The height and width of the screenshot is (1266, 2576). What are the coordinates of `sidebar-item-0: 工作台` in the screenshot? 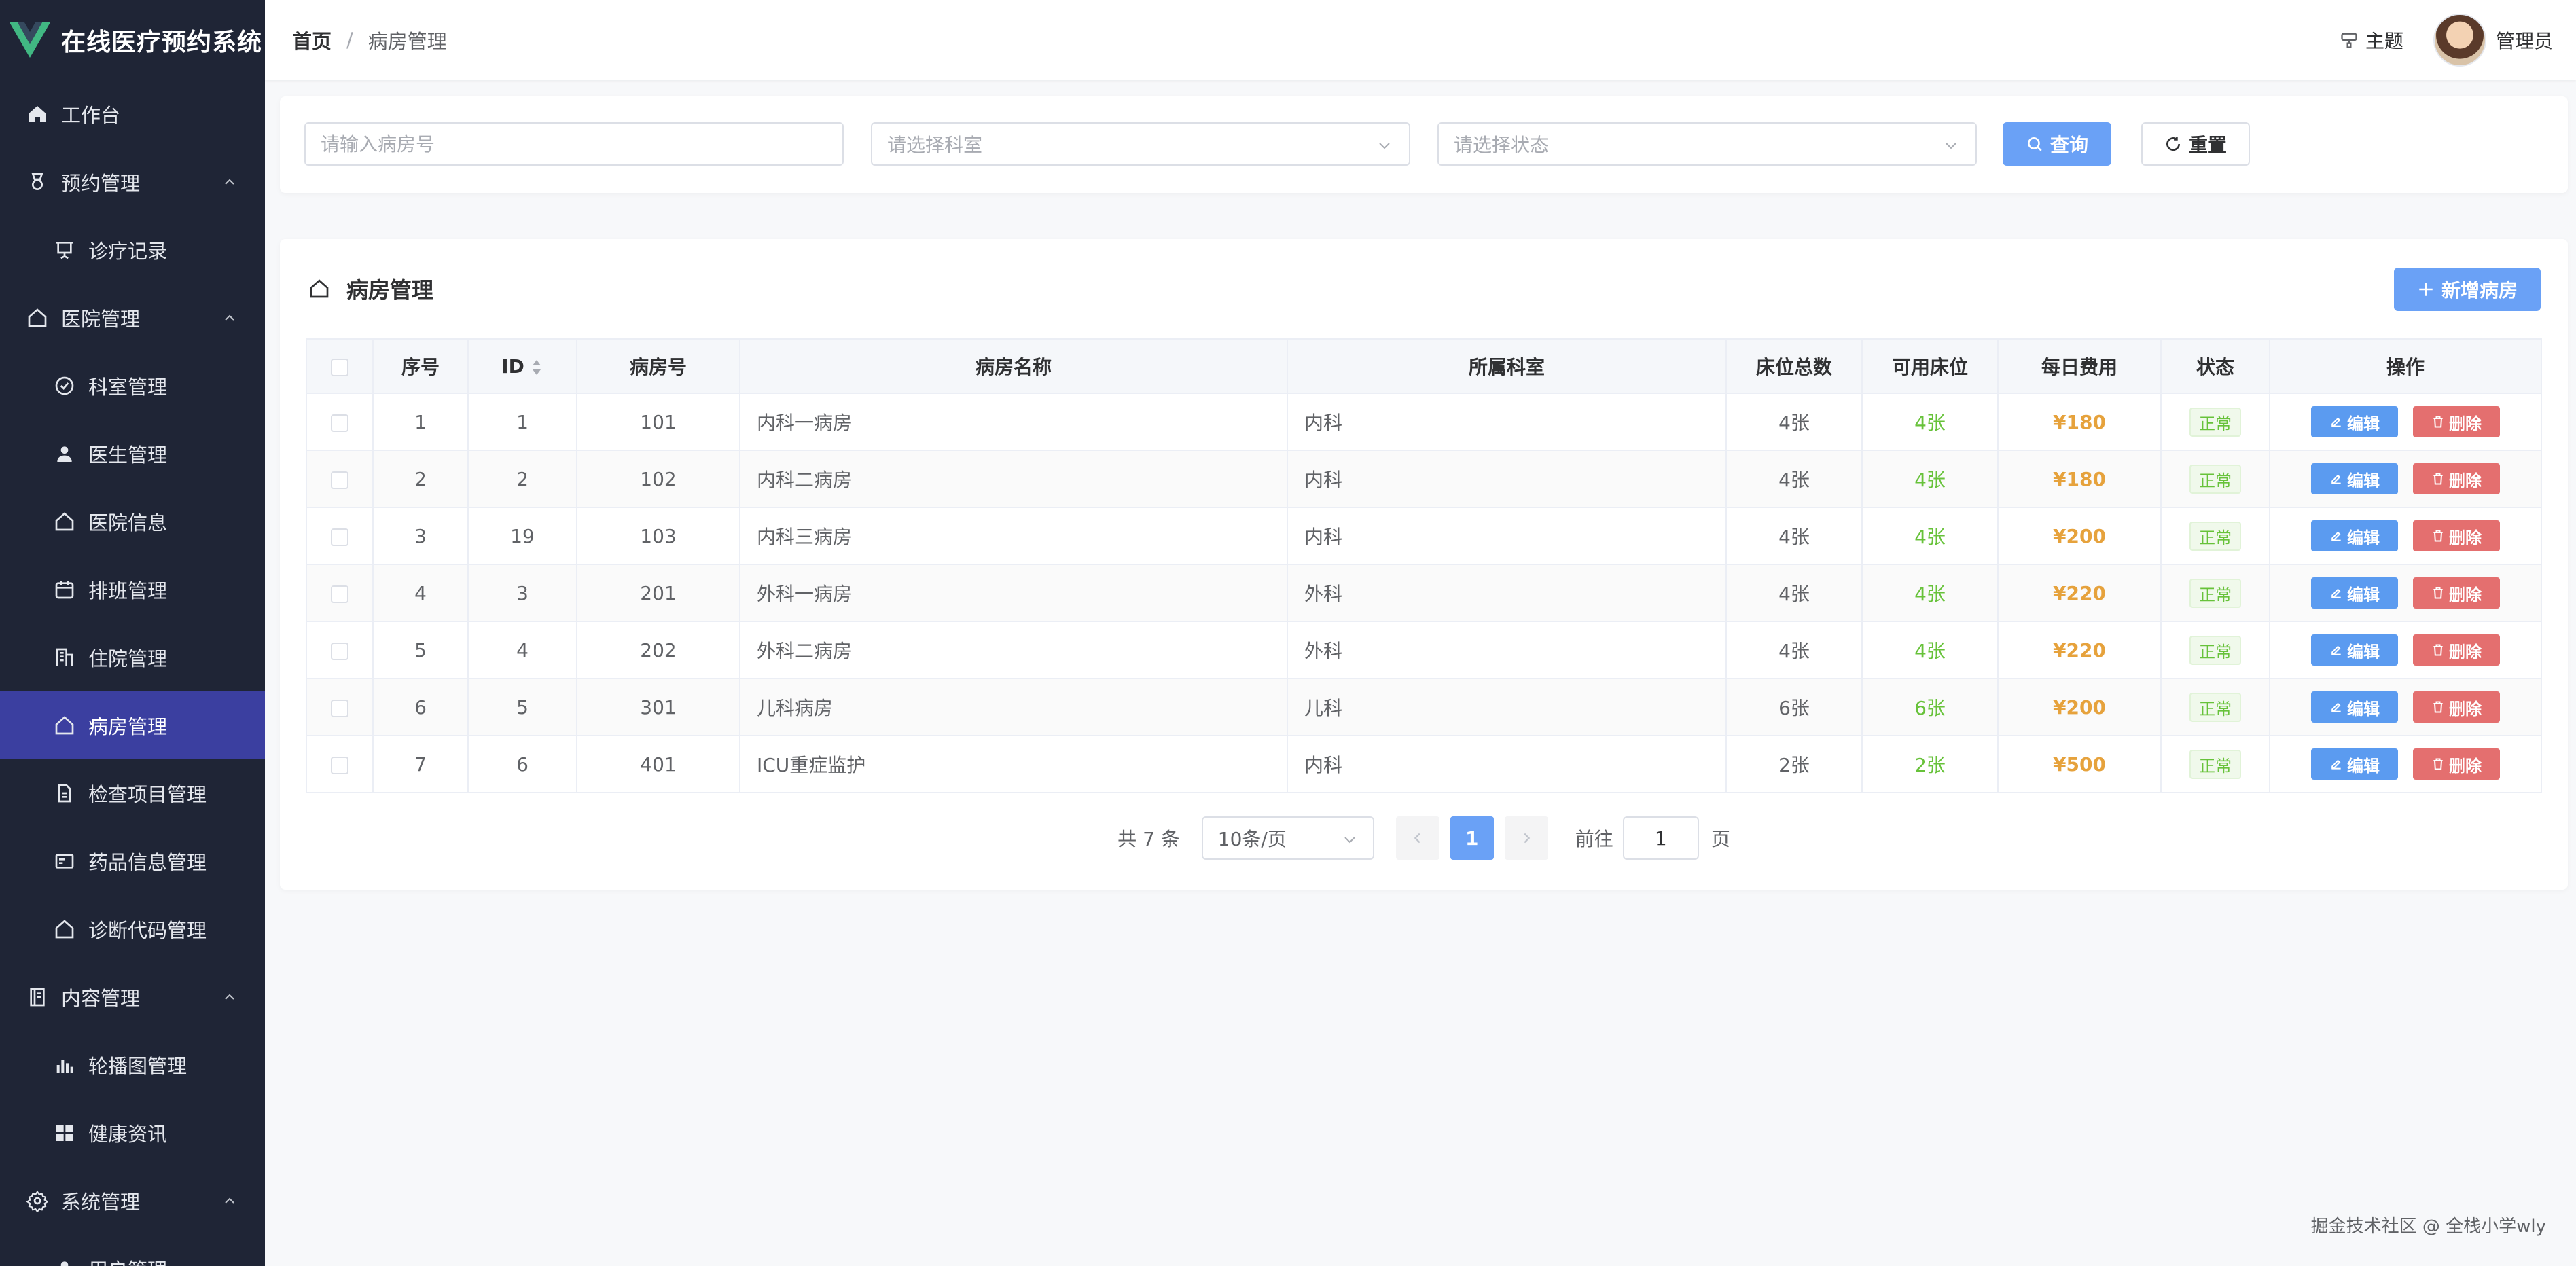 It's located at (132, 114).